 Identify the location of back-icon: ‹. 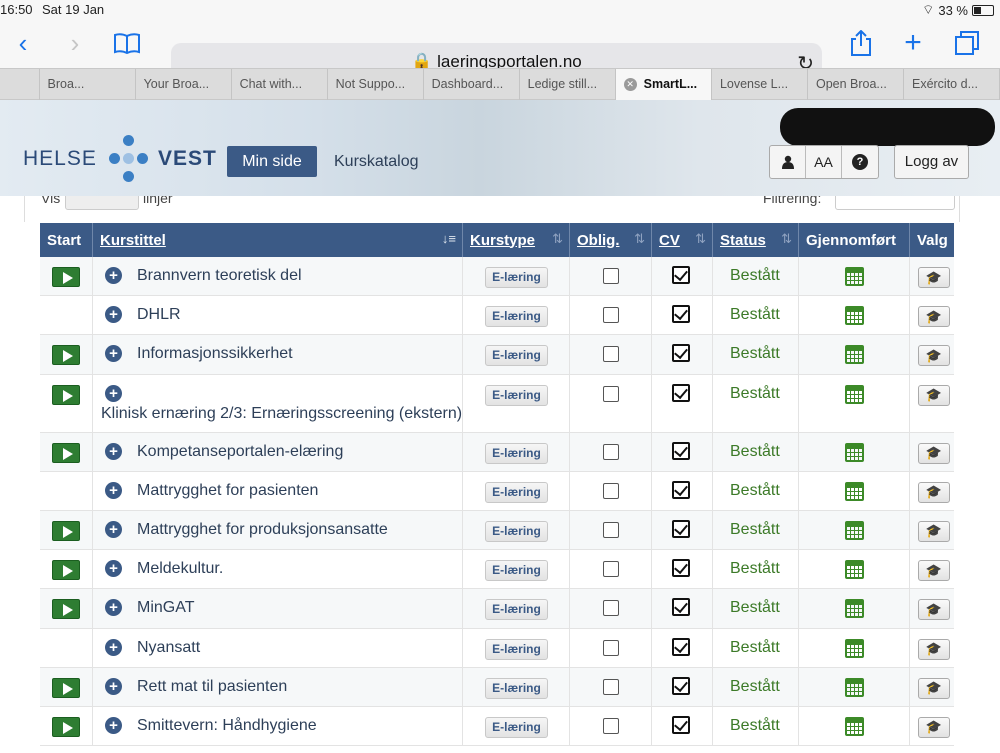
(23, 43).